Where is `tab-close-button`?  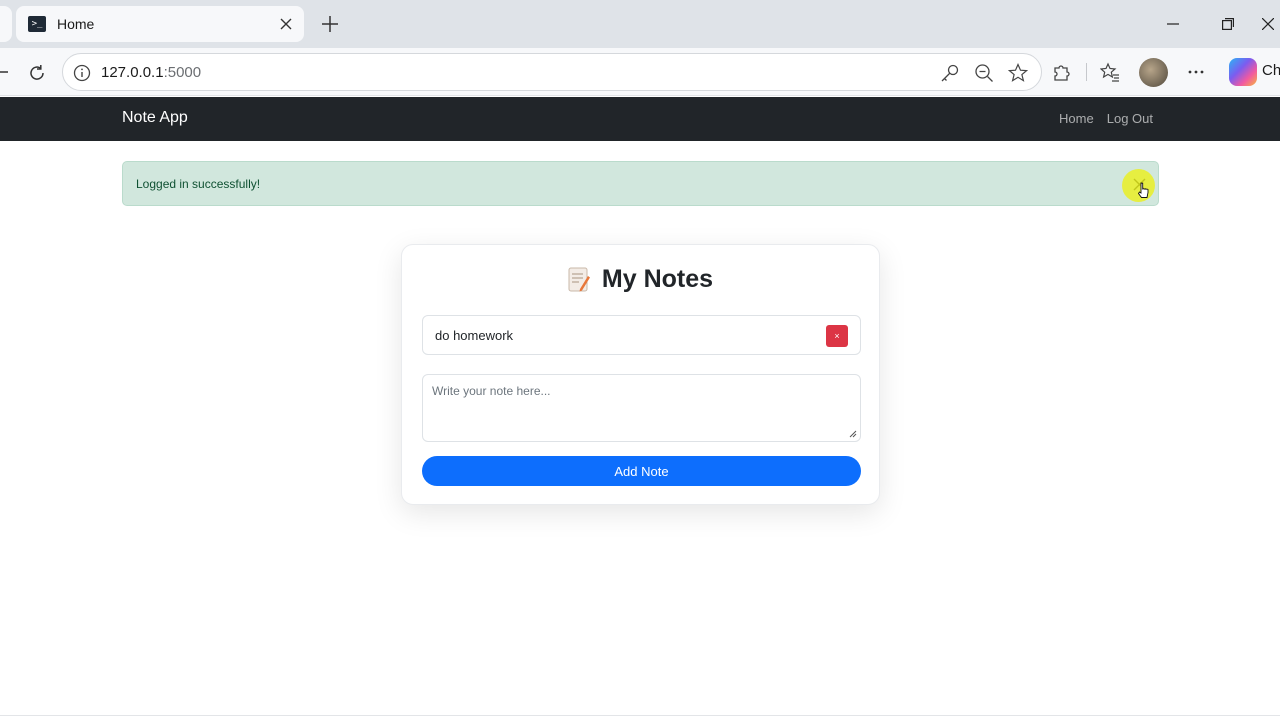
tab-close-button is located at coordinates (286, 24).